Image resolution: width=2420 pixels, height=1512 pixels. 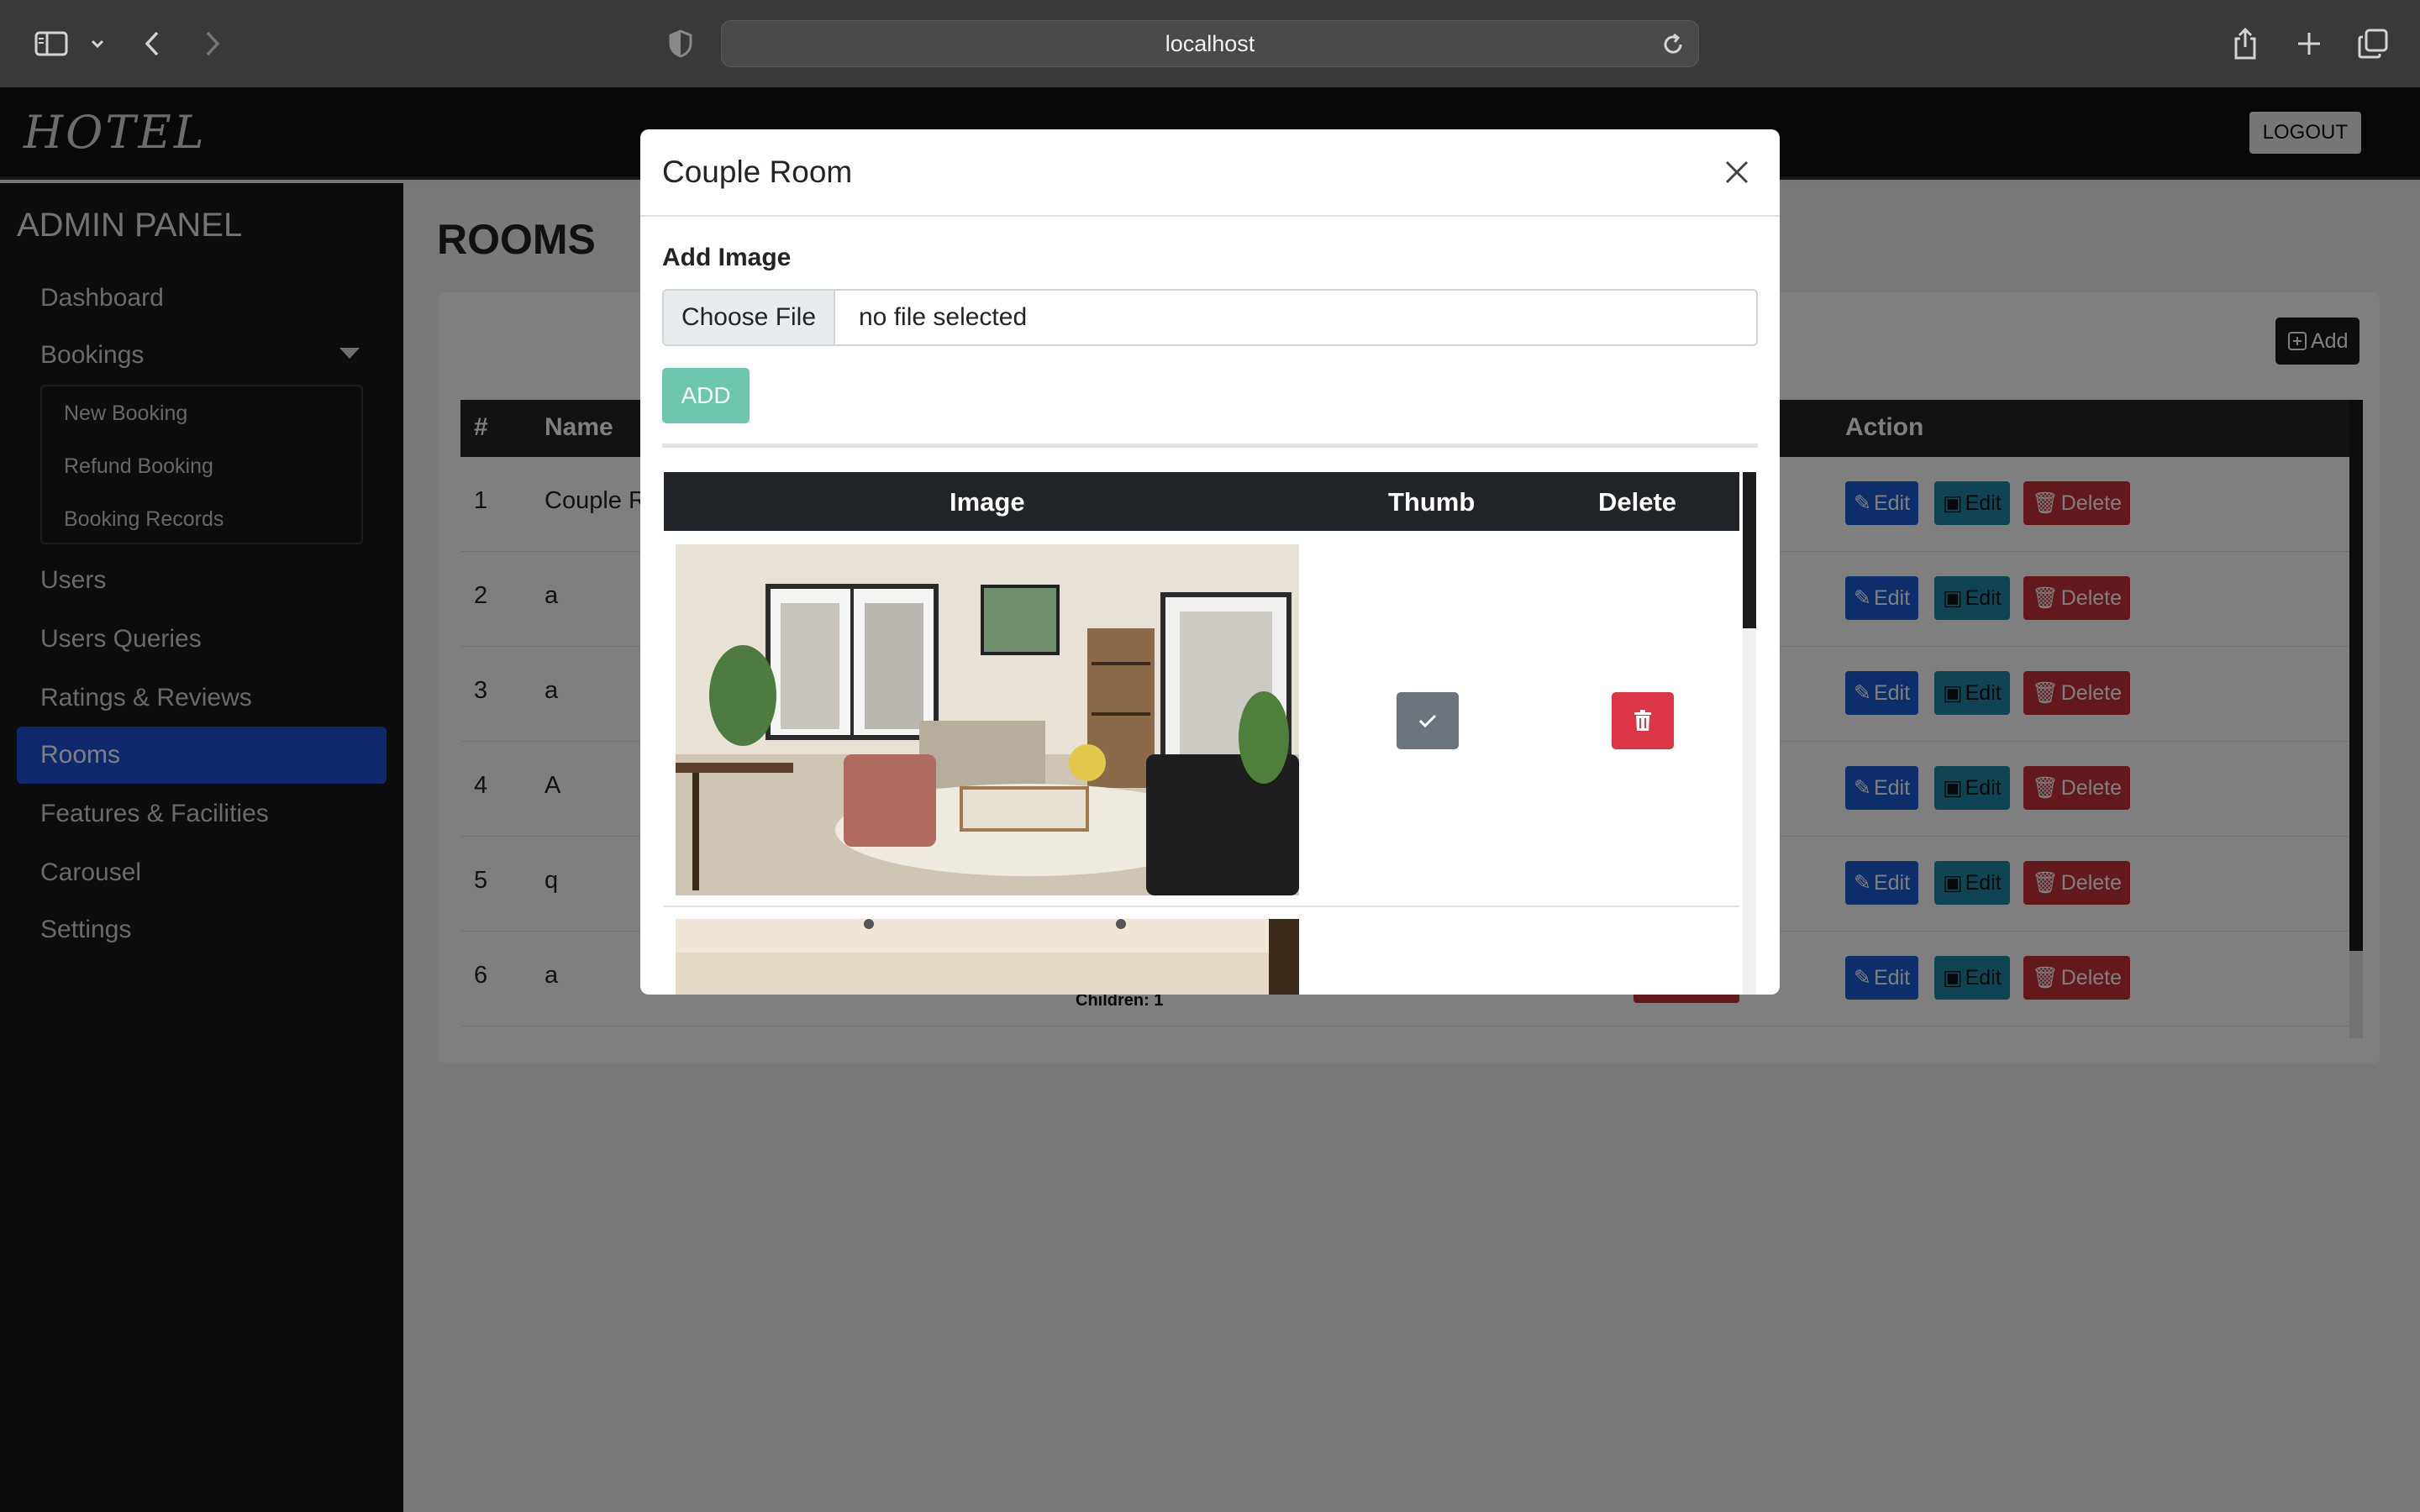 What do you see at coordinates (1673, 46) in the screenshot?
I see `reload-icon` at bounding box center [1673, 46].